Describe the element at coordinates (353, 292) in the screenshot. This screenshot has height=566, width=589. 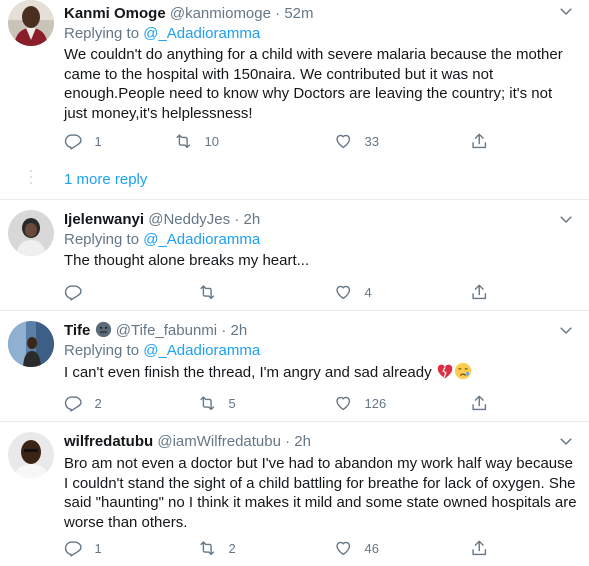
I see `like-button: 4` at that location.